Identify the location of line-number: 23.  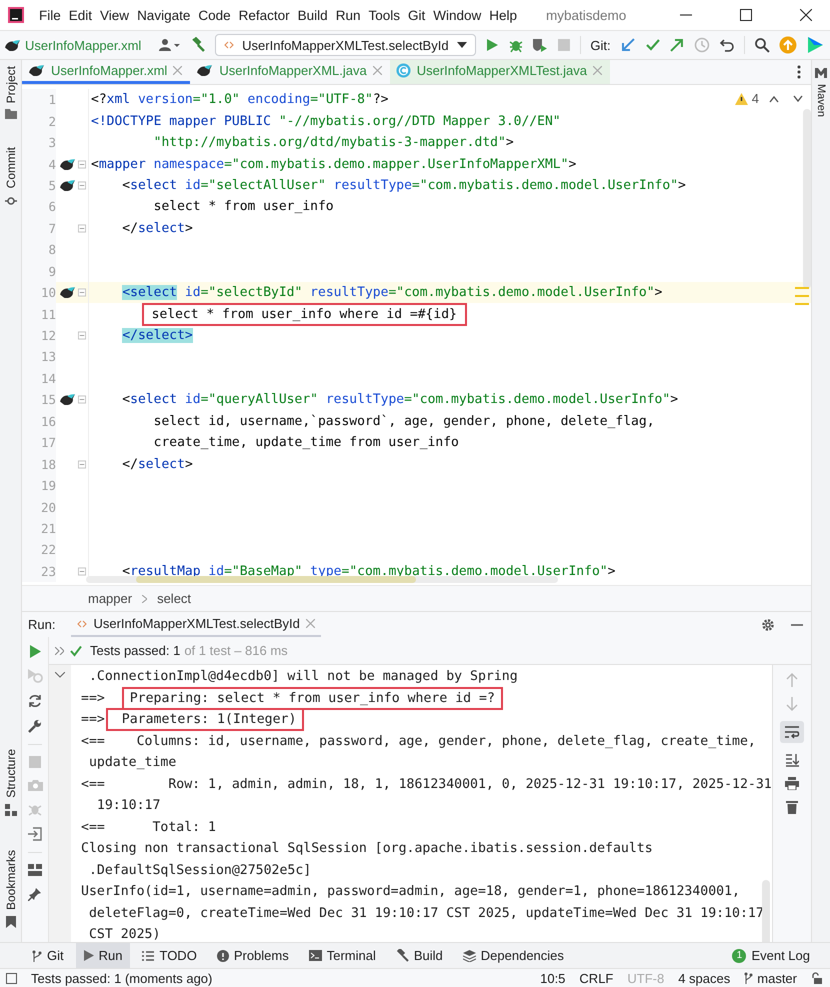
(39, 571).